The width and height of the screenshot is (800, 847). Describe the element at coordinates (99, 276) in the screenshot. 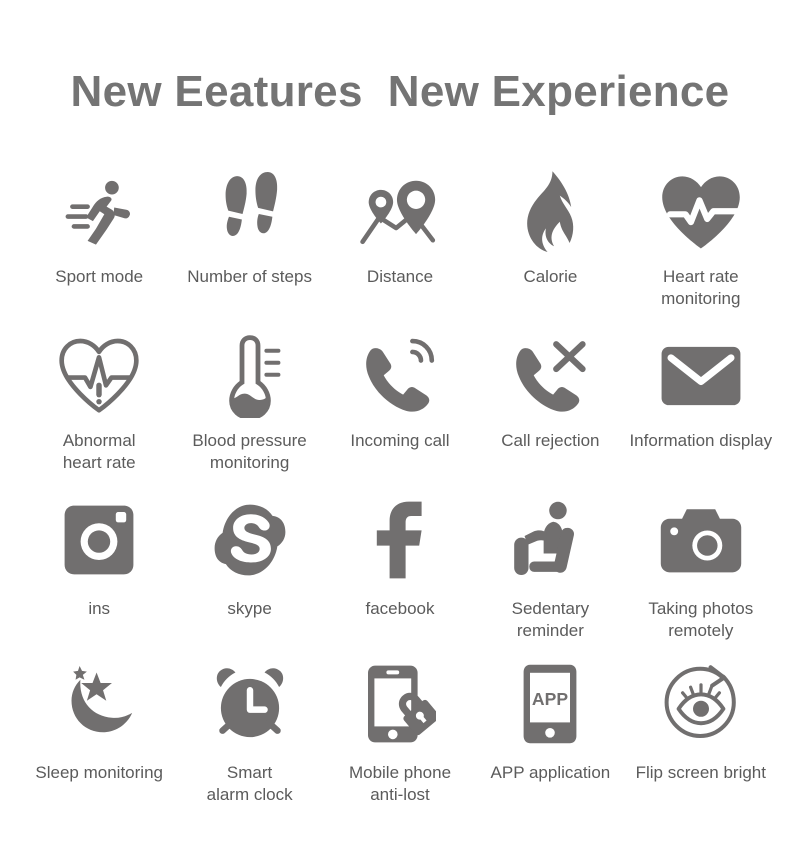

I see `feature-label: Sport mode` at that location.